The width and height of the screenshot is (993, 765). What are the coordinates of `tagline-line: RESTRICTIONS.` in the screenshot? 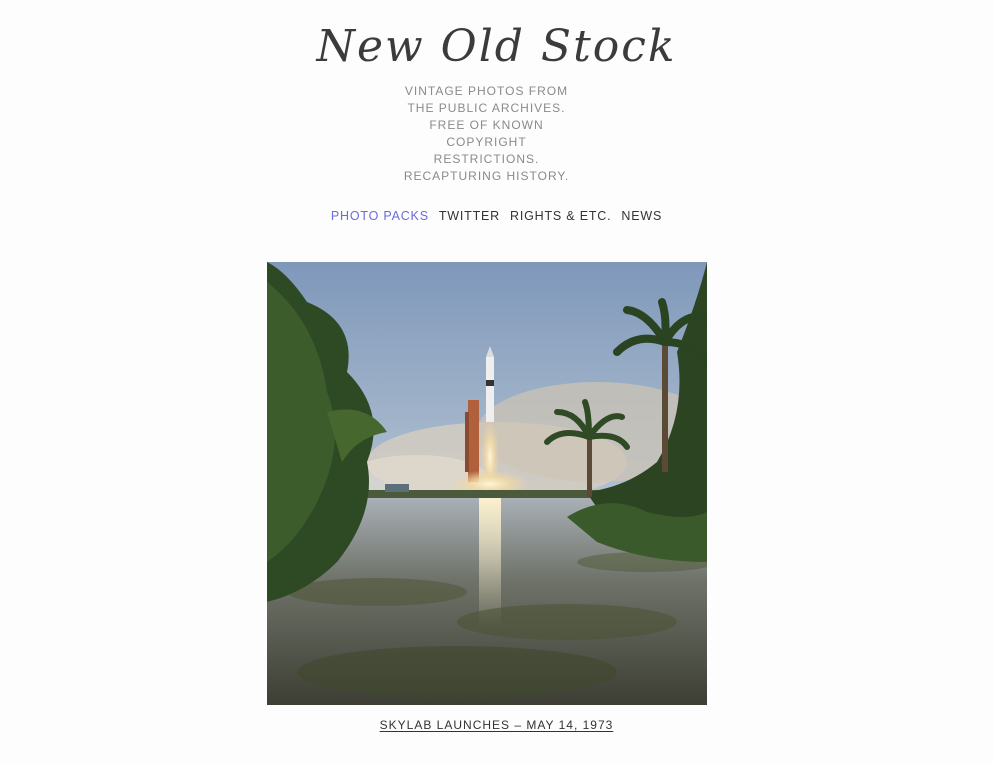 It's located at (486, 159).